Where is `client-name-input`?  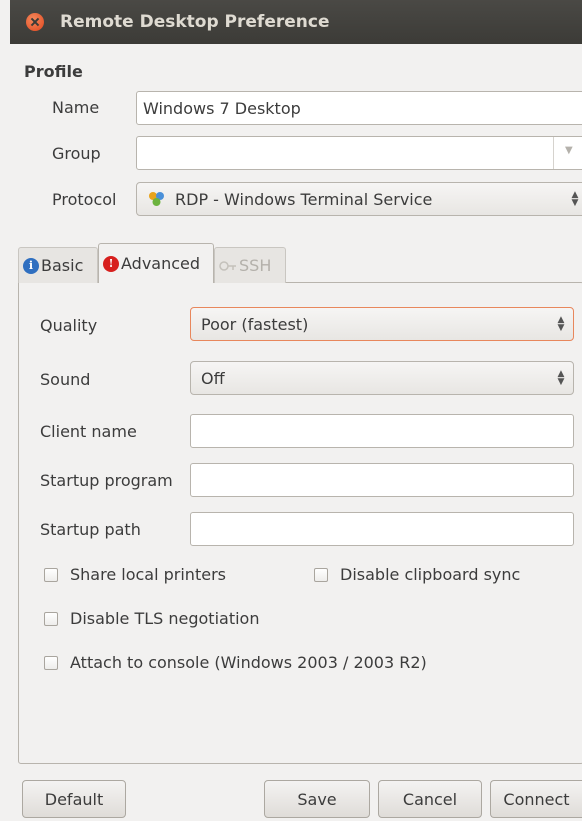 client-name-input is located at coordinates (382, 431).